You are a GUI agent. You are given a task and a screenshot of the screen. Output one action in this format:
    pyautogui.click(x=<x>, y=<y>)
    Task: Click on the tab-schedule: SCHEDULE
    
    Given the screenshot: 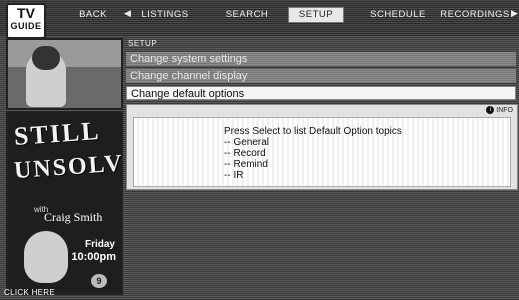 What is the action you would take?
    pyautogui.click(x=398, y=15)
    